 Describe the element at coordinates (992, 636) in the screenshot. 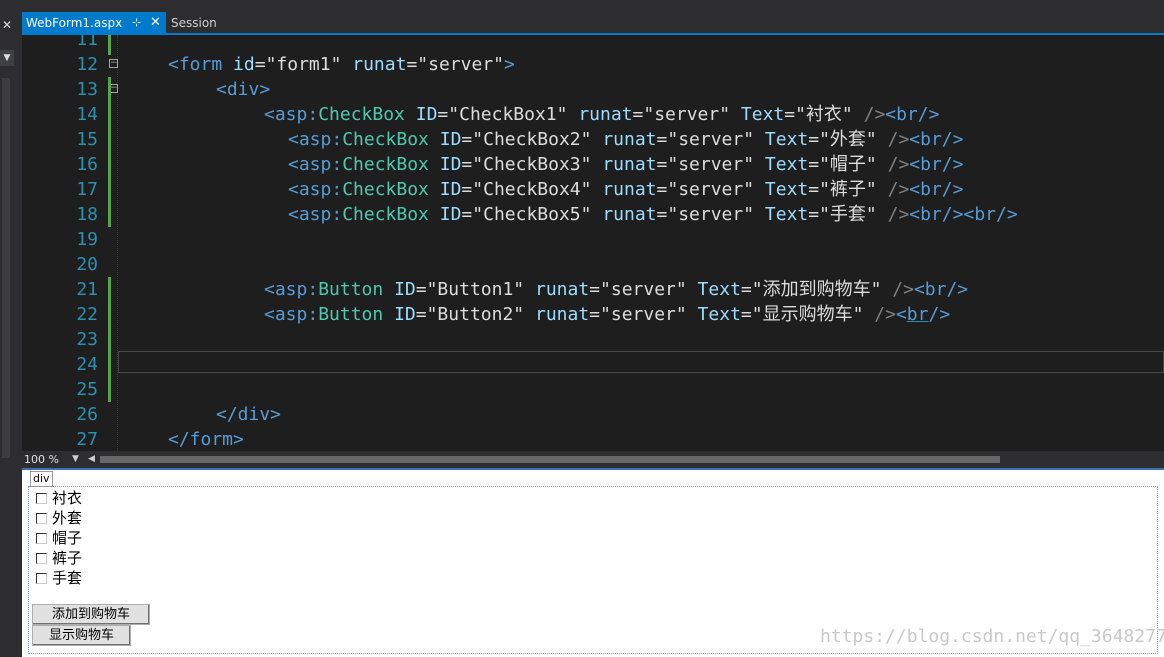

I see `watermark: https://blog.csdn.net/qq_36482772` at that location.